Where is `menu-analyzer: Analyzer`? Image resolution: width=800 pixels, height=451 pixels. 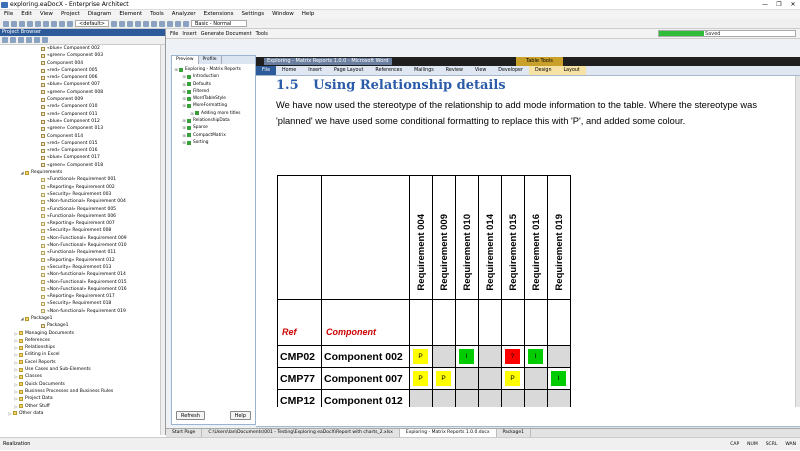 menu-analyzer: Analyzer is located at coordinates (184, 14).